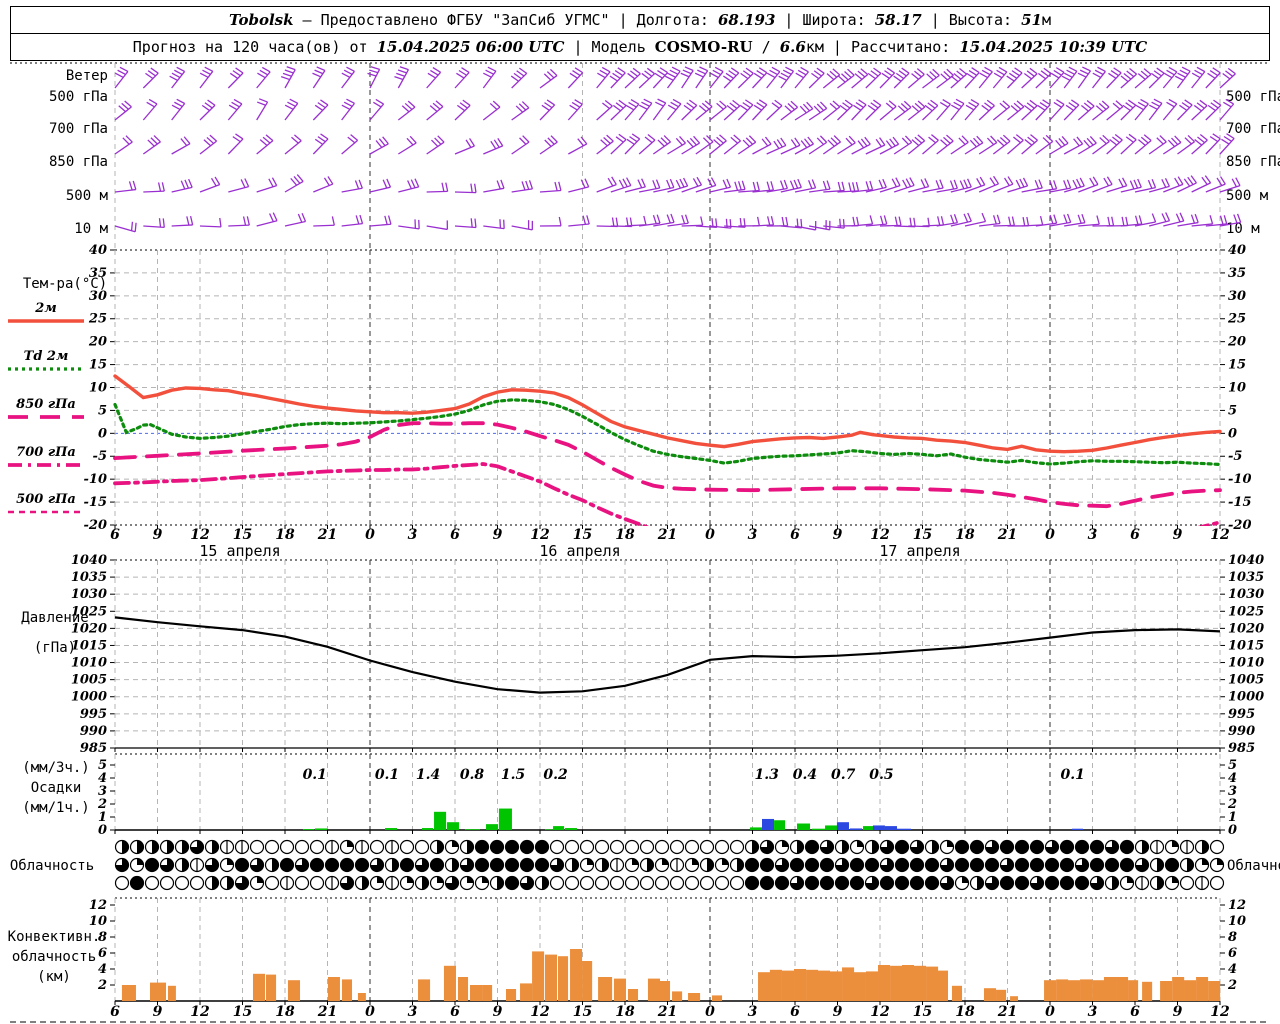  Describe the element at coordinates (710, 535) in the screenshot. I see `hour-label: 0` at that location.